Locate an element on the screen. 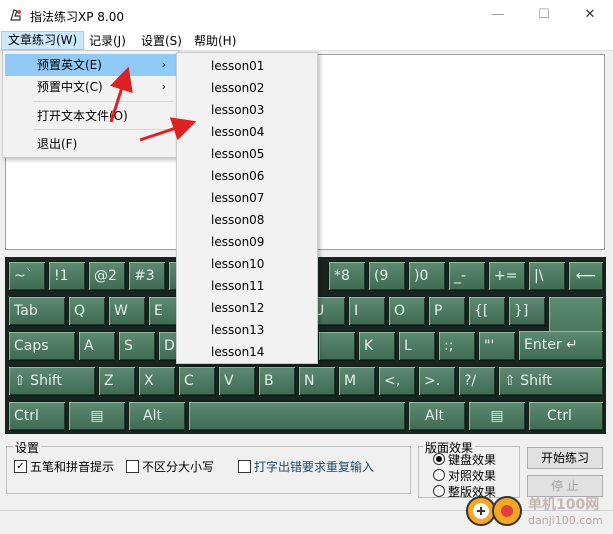 Image resolution: width=613 pixels, height=534 pixels. key-l: L is located at coordinates (417, 346).